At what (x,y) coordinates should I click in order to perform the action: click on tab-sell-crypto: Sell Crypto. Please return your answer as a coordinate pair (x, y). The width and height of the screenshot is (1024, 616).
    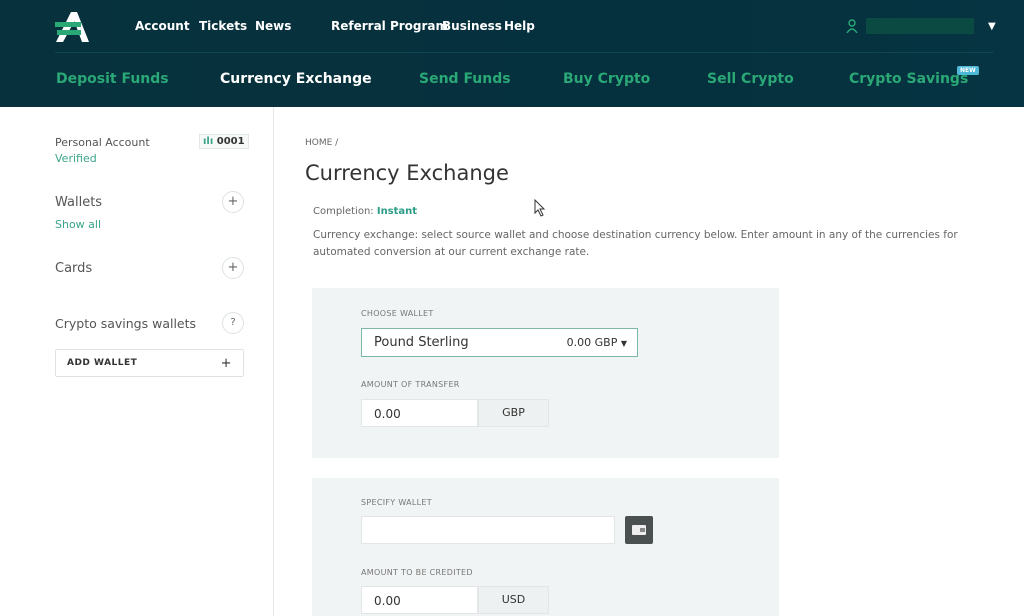
    Looking at the image, I should click on (750, 79).